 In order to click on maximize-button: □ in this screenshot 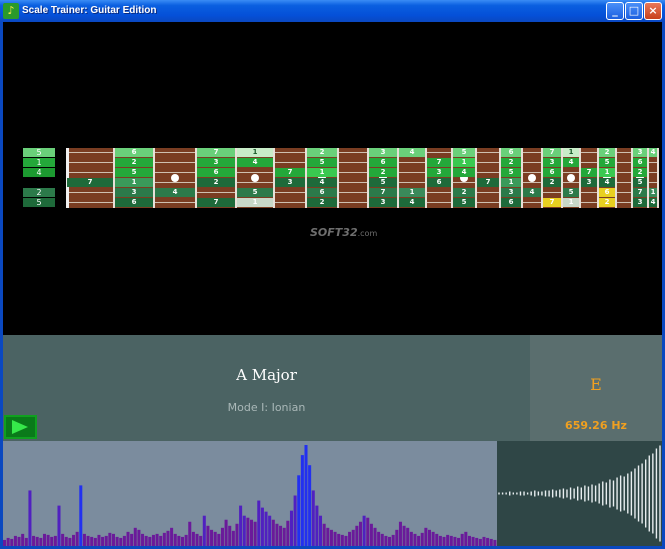, I will do `click(634, 11)`.